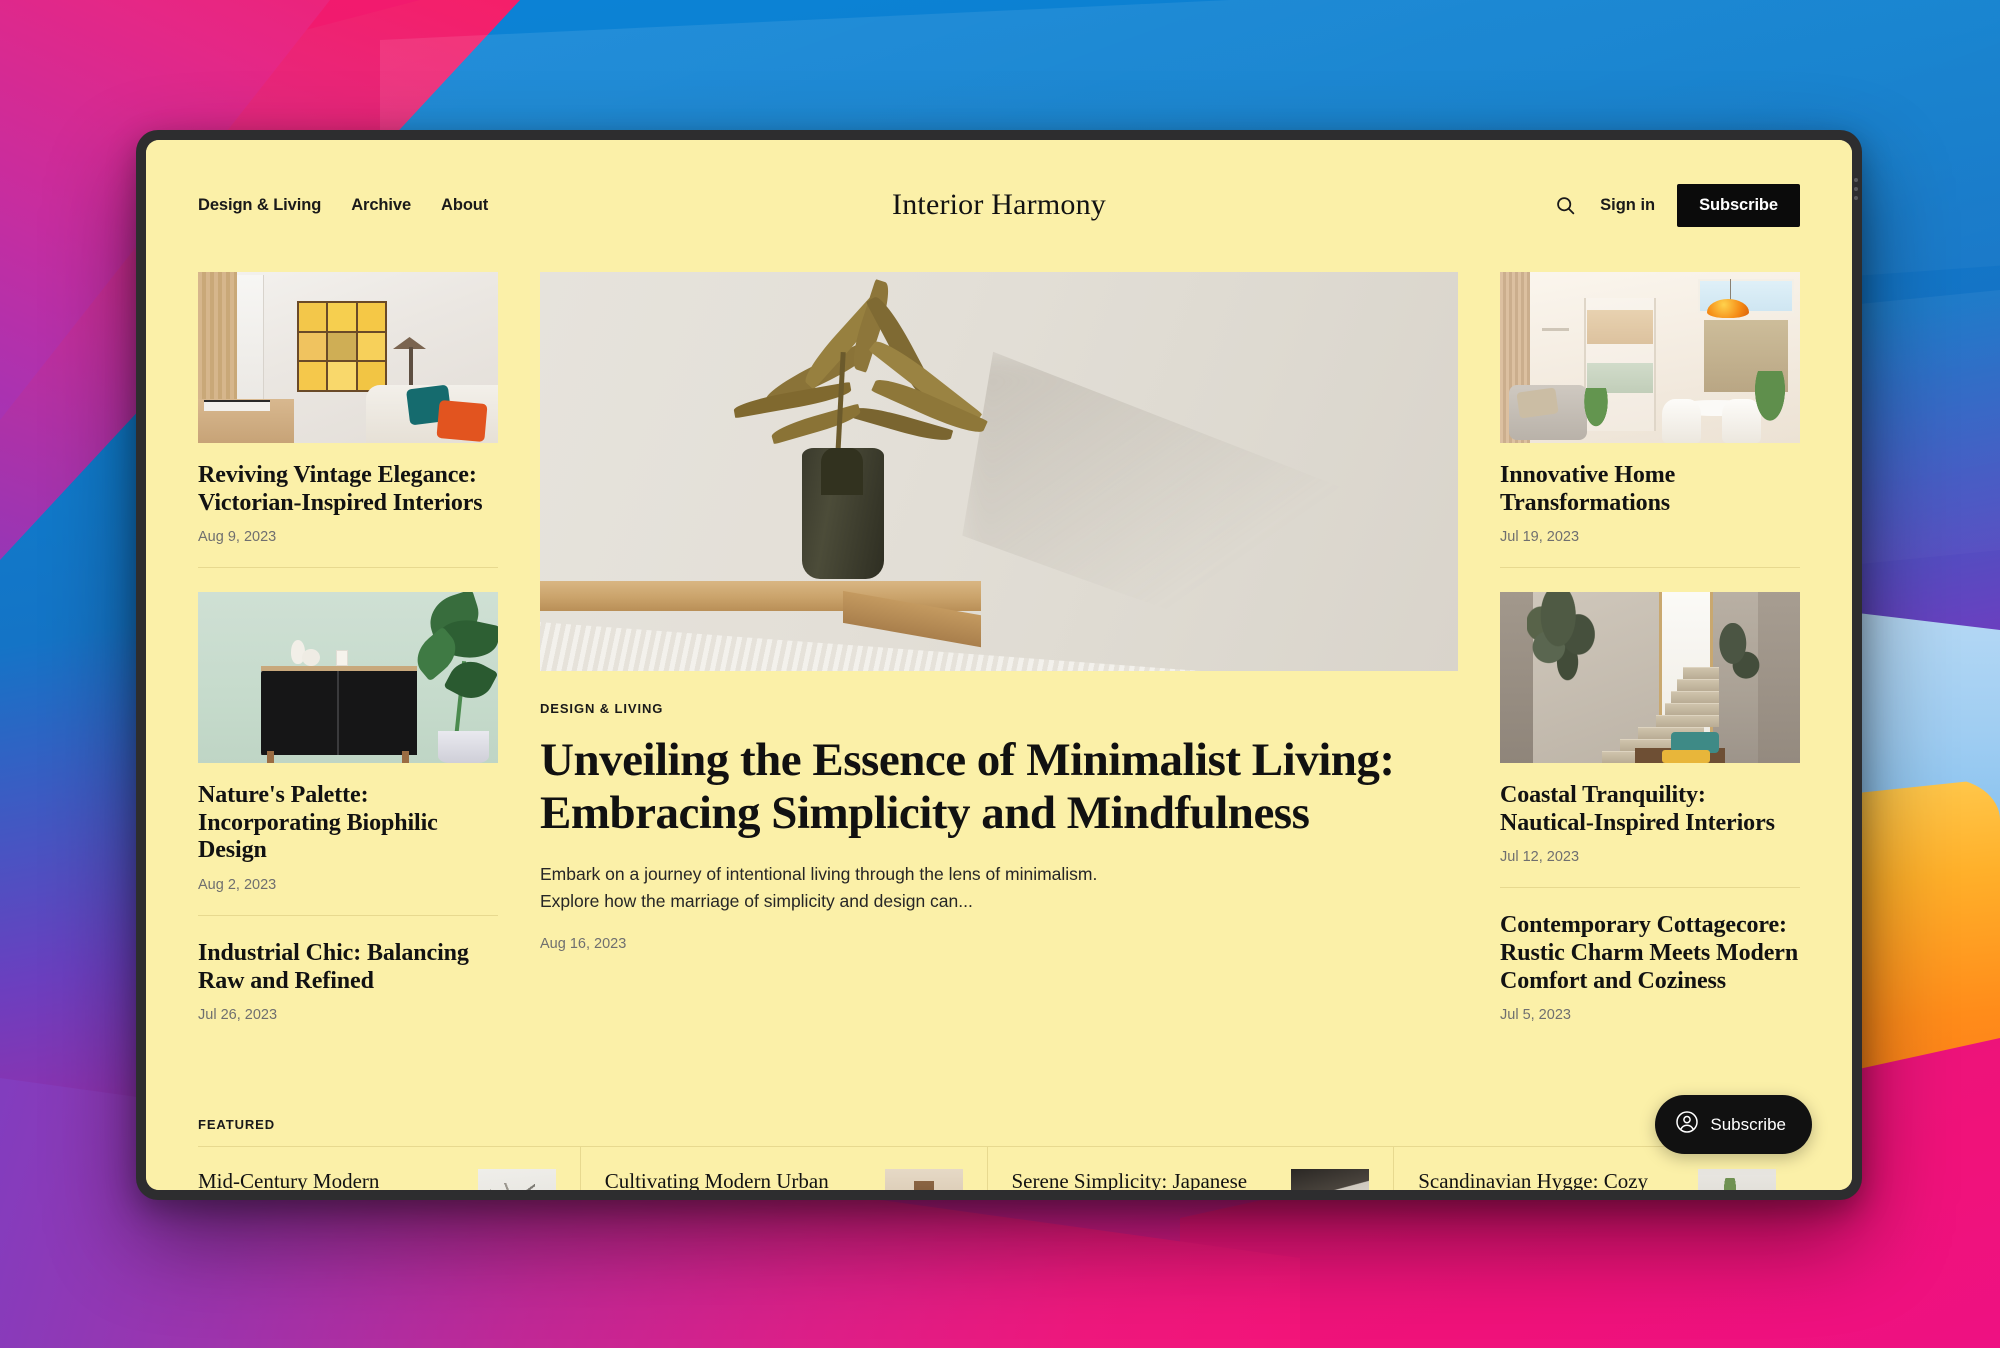 Image resolution: width=2000 pixels, height=1348 pixels. Describe the element at coordinates (1535, 1015) in the screenshot. I see `article-date: Jul 5, 2023` at that location.